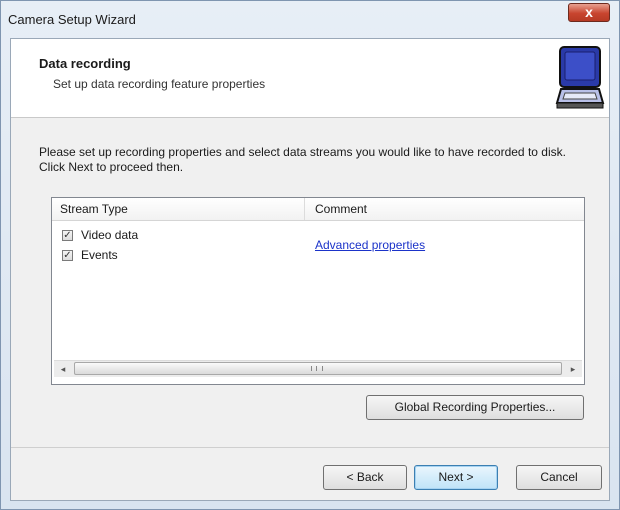  I want to click on page-title: Data recording, so click(85, 63).